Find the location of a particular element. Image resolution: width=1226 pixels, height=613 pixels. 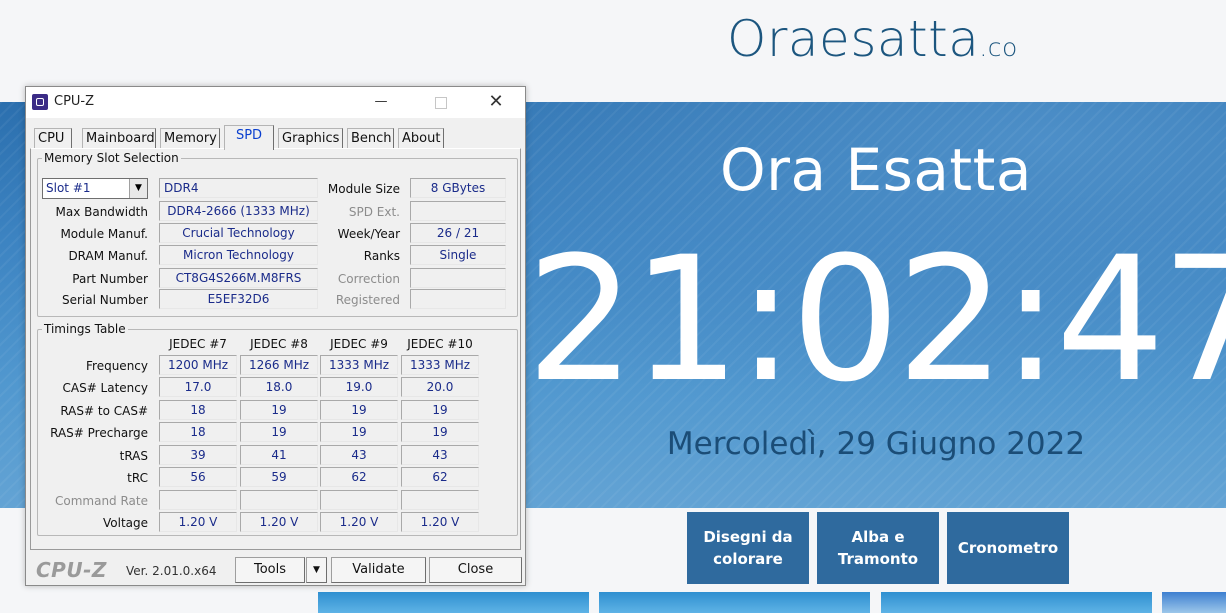

tab-mainboard: Mainboard is located at coordinates (119, 138).